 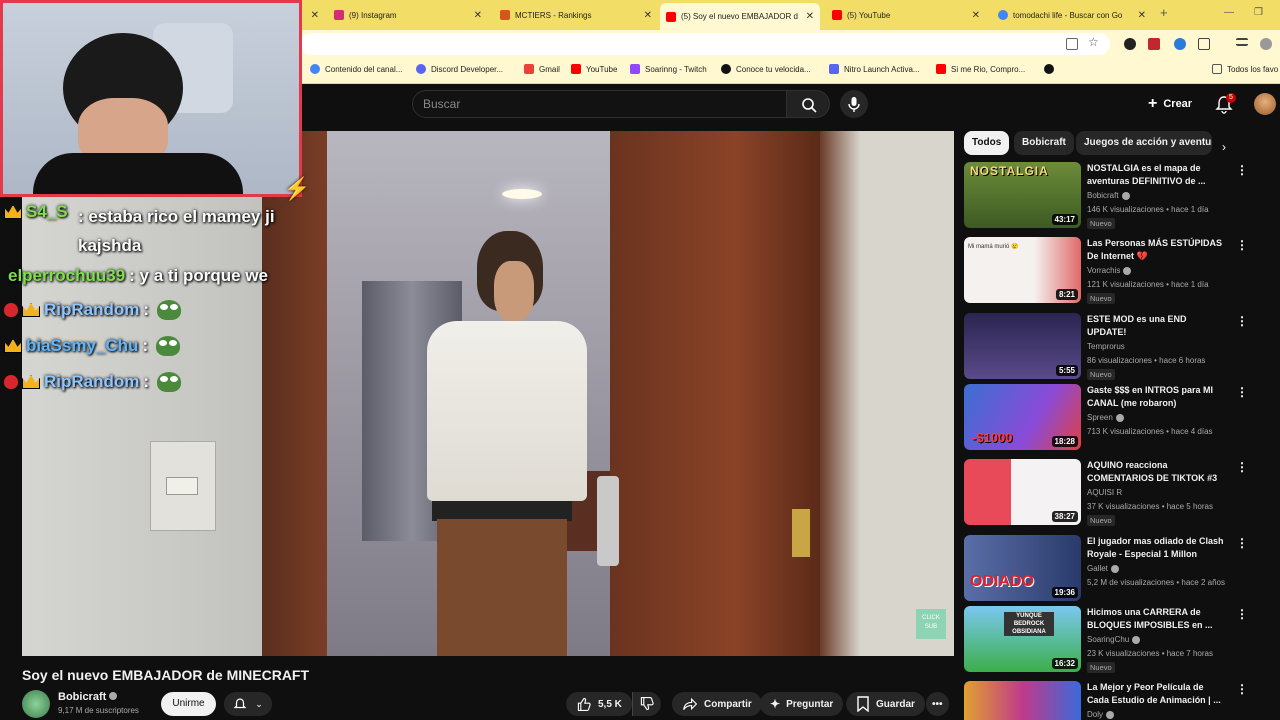 I want to click on like-button: 5,5 K, so click(x=599, y=704).